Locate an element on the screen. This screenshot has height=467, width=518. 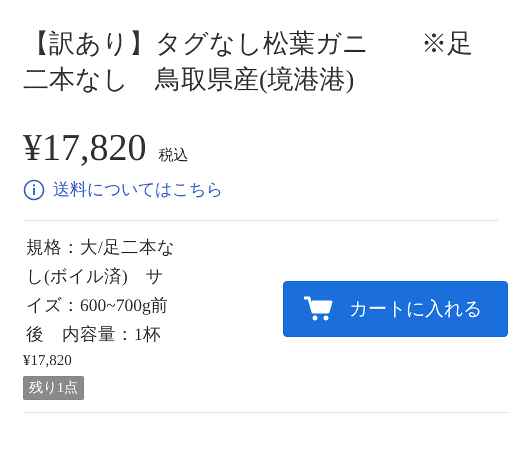
info-icon is located at coordinates (34, 189).